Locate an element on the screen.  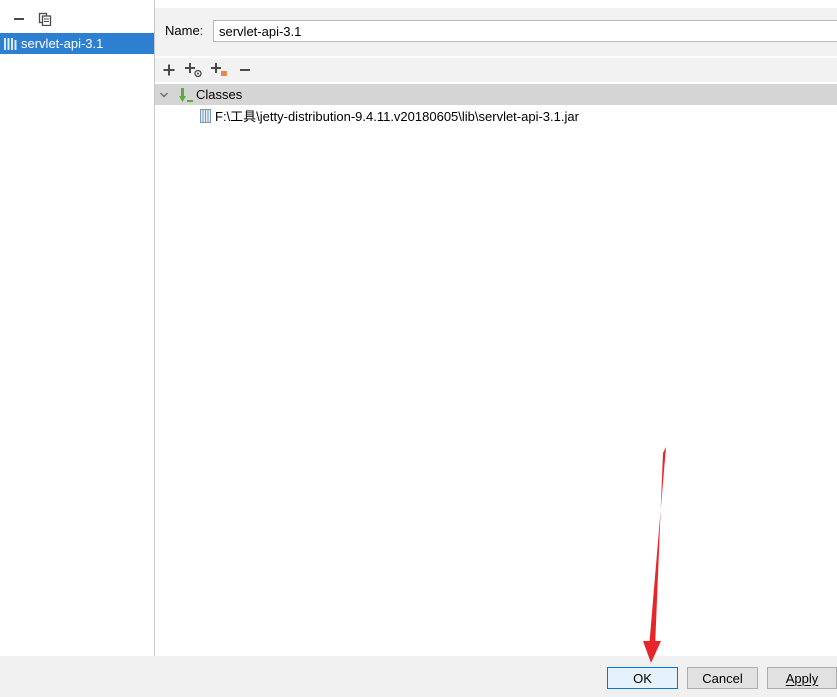
cancel-button-label: Cancel is located at coordinates (722, 678).